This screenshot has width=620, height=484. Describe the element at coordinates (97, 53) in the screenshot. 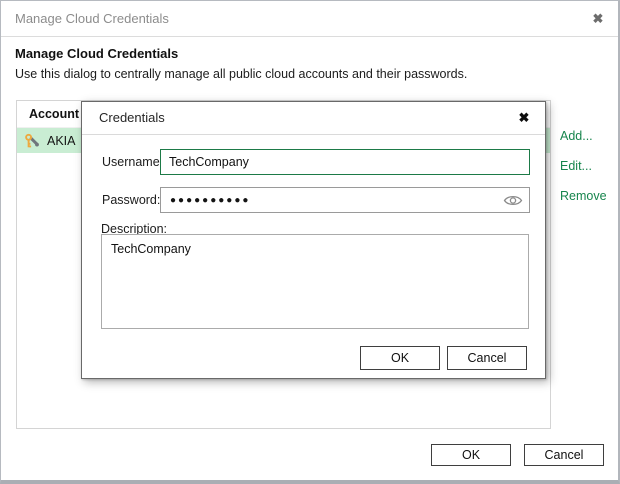

I see `page-title: Manage Cloud Credentials` at that location.